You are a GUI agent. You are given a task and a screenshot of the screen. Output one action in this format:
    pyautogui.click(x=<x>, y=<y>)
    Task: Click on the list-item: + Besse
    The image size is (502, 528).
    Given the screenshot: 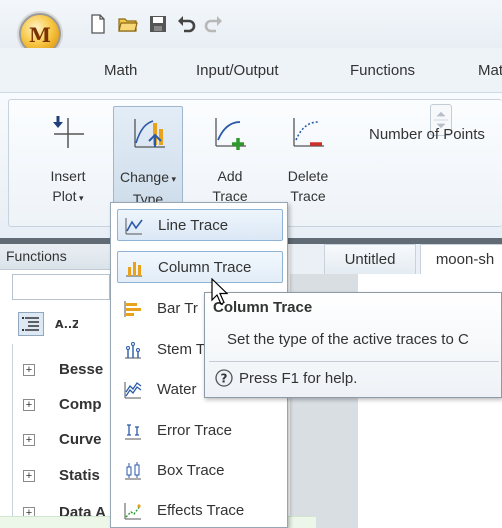 What is the action you would take?
    pyautogui.click(x=62, y=371)
    